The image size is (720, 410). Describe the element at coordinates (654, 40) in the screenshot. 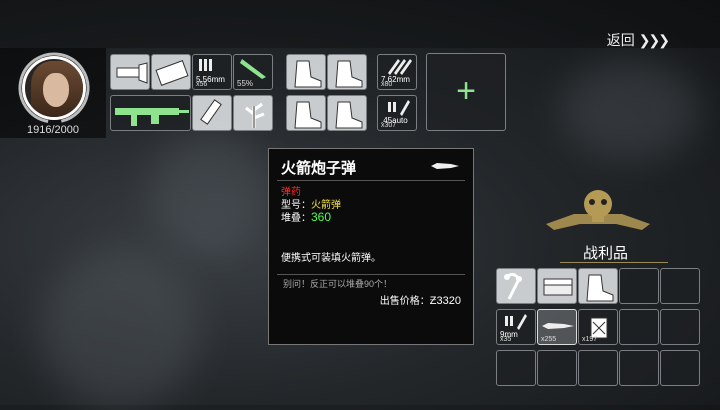

I see `chevron-right-icon: ❯❯❯` at that location.